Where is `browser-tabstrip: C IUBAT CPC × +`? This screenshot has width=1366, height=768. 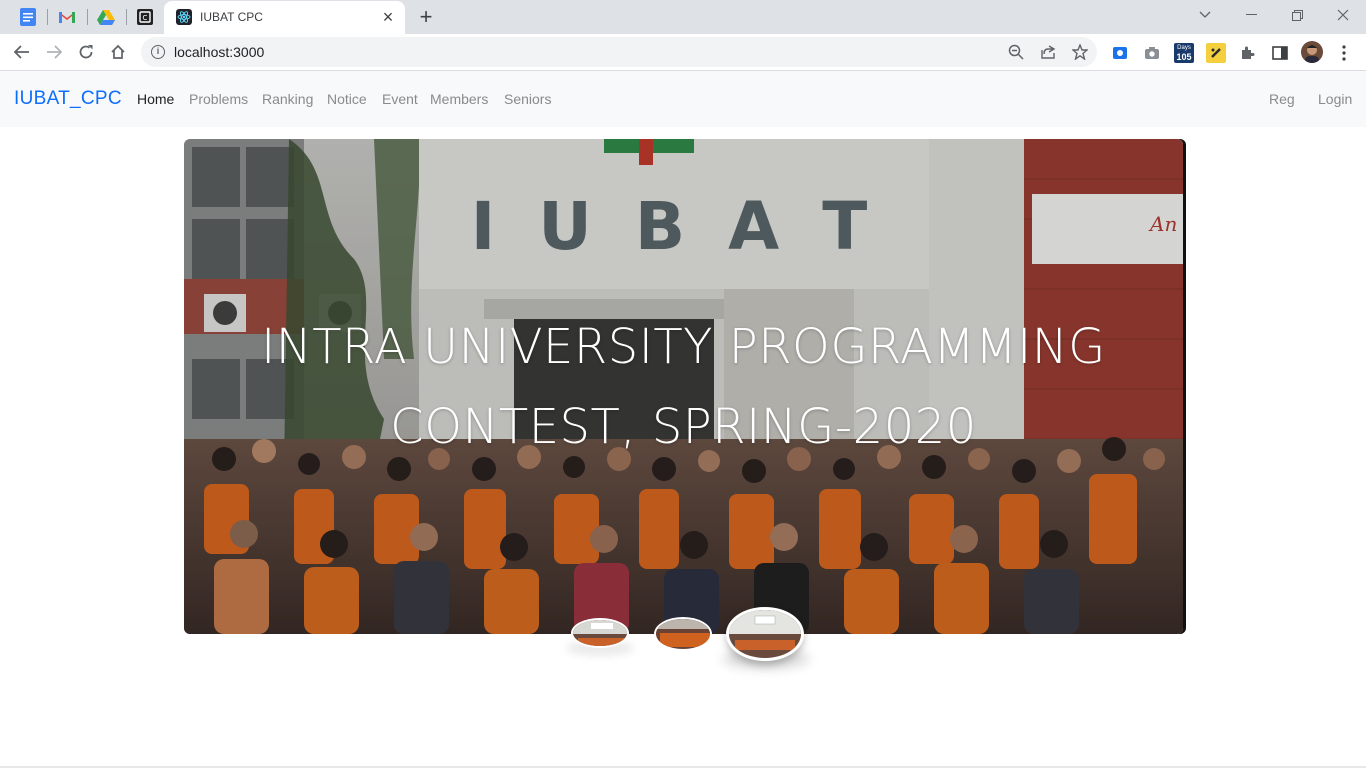 browser-tabstrip: C IUBAT CPC × + is located at coordinates (683, 17).